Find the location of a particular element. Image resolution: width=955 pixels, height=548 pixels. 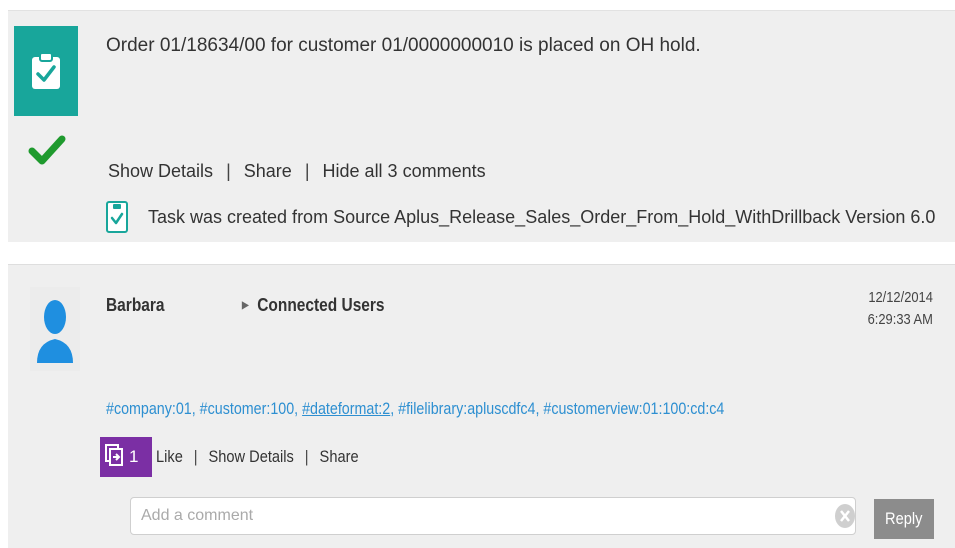

hashtag-link: #filelibrary:apluscdfc4 is located at coordinates (466, 408).